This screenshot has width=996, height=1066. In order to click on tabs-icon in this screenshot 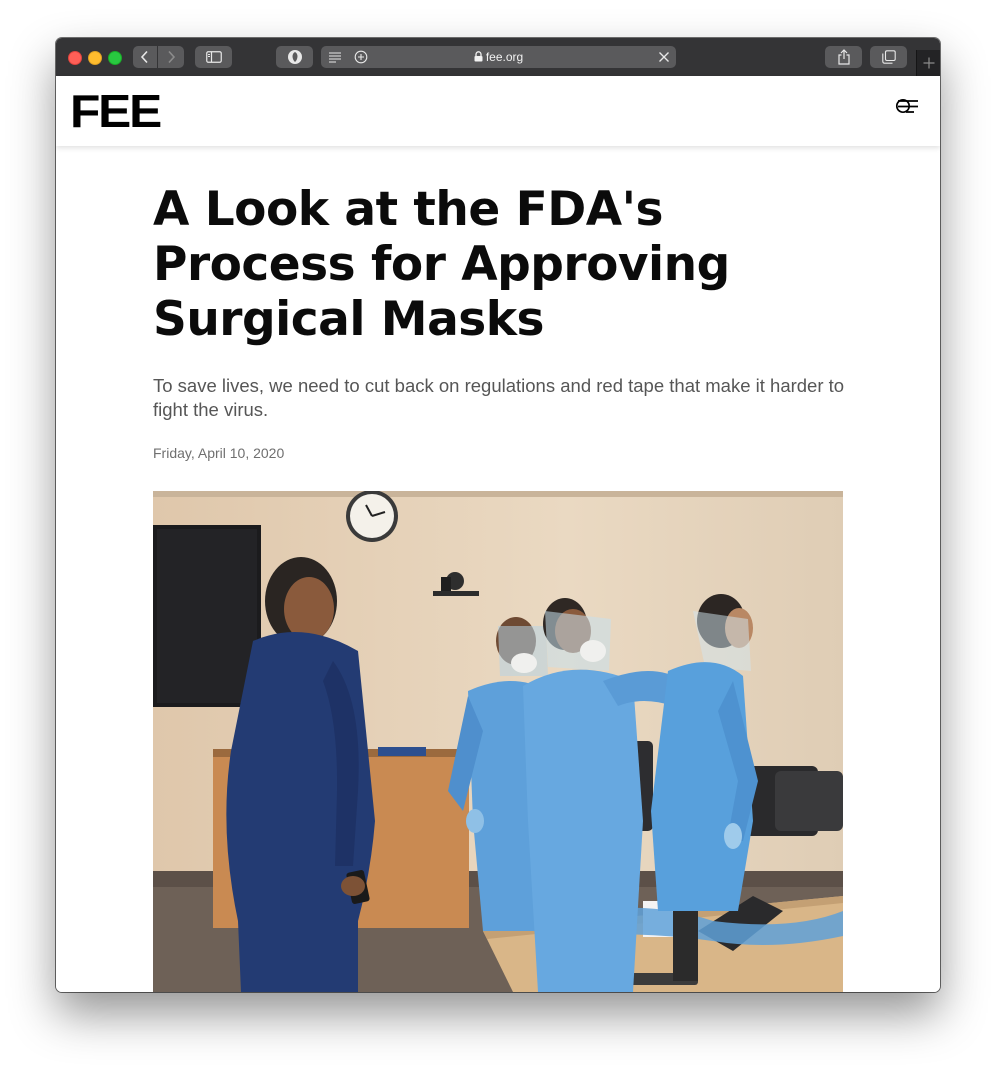, I will do `click(888, 57)`.